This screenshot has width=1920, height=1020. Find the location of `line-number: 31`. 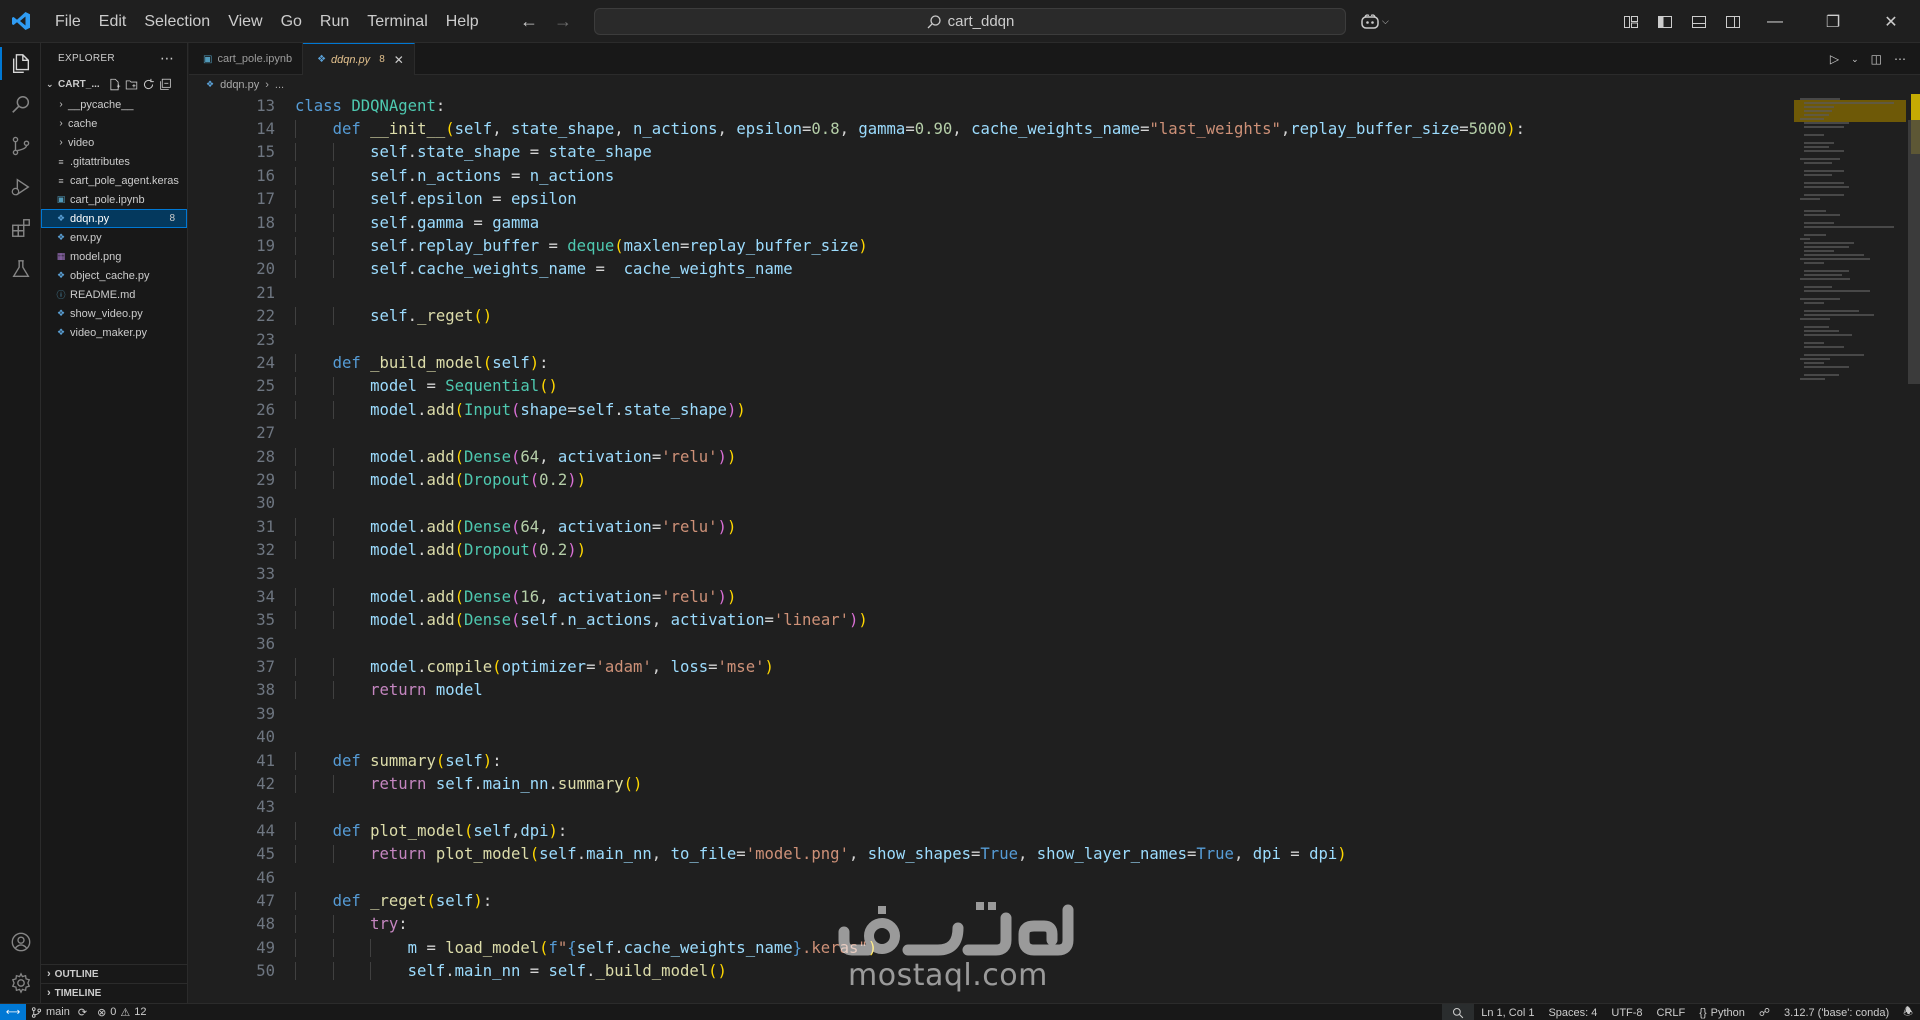

line-number: 31 is located at coordinates (265, 526).